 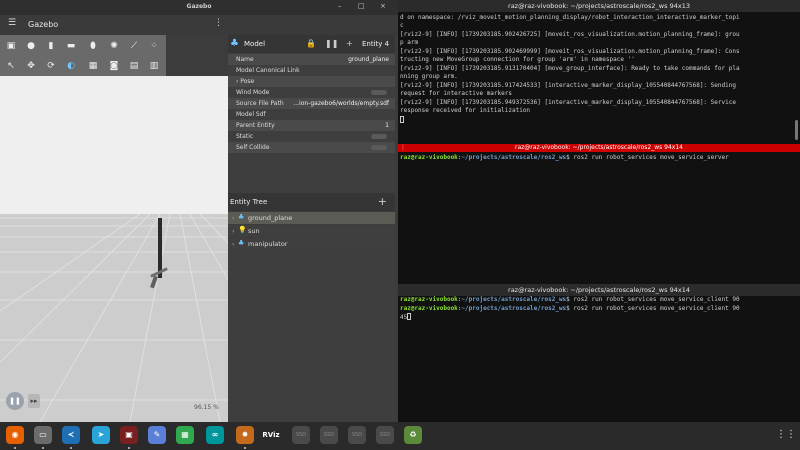 I want to click on dock-text-editor-icon: ✎, so click(x=157, y=435).